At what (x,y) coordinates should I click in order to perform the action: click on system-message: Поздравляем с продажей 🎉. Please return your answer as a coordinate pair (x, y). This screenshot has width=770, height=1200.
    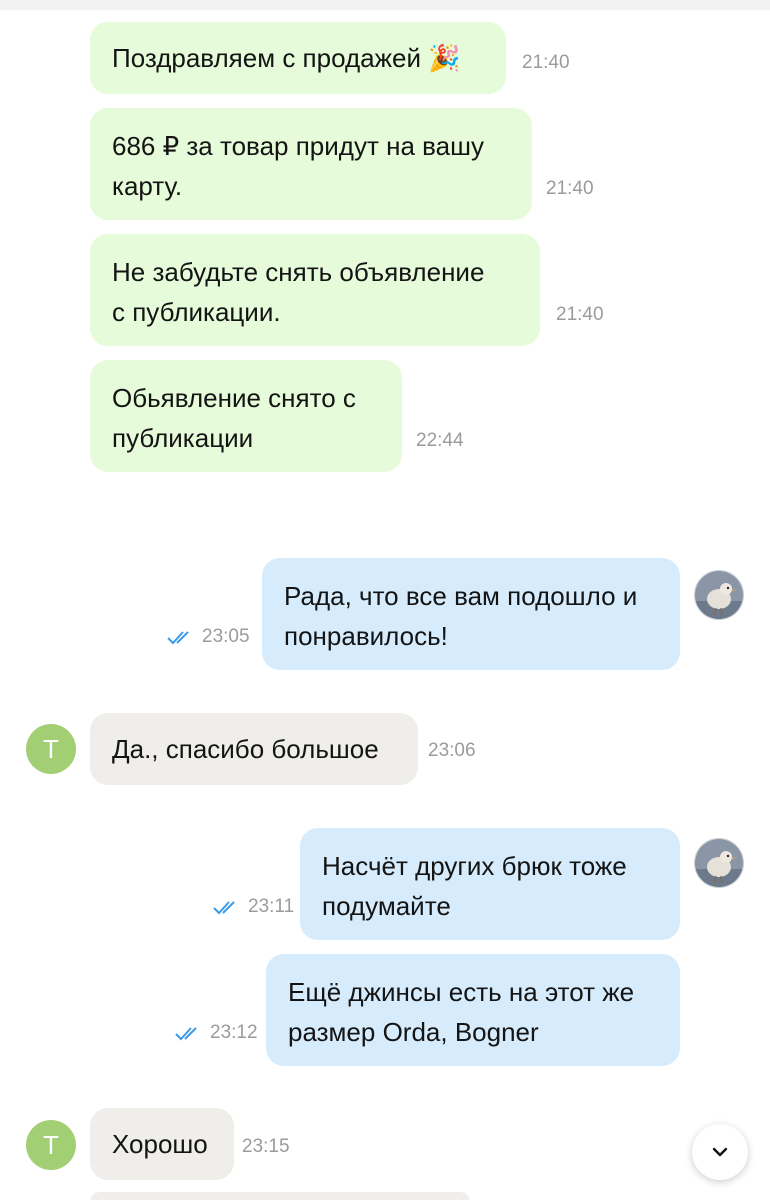
    Looking at the image, I should click on (298, 58).